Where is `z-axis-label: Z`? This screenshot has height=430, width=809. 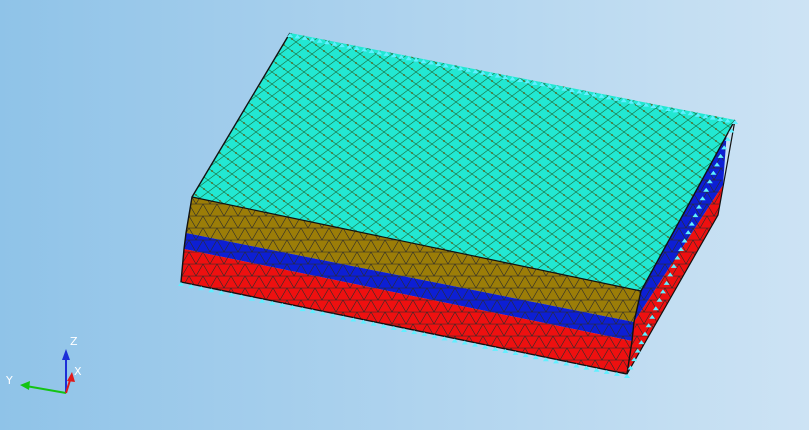
z-axis-label: Z is located at coordinates (74, 341).